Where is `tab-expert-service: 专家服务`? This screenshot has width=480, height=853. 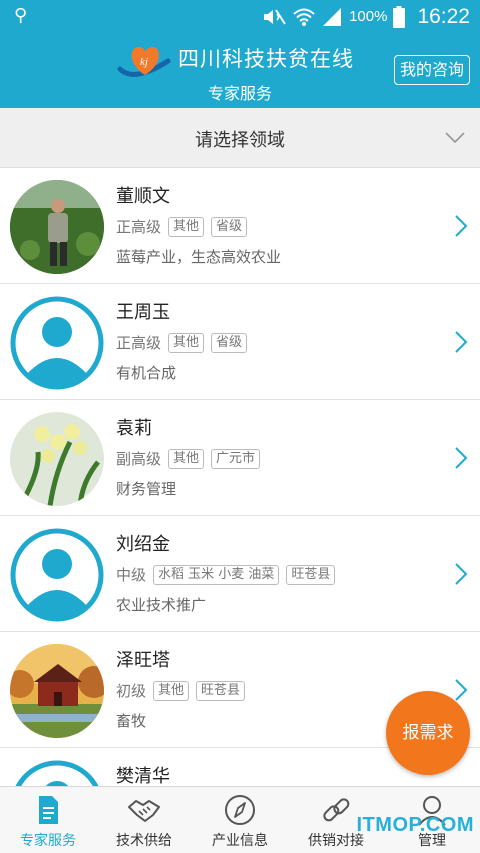
tab-expert-service: 专家服务 is located at coordinates (48, 820).